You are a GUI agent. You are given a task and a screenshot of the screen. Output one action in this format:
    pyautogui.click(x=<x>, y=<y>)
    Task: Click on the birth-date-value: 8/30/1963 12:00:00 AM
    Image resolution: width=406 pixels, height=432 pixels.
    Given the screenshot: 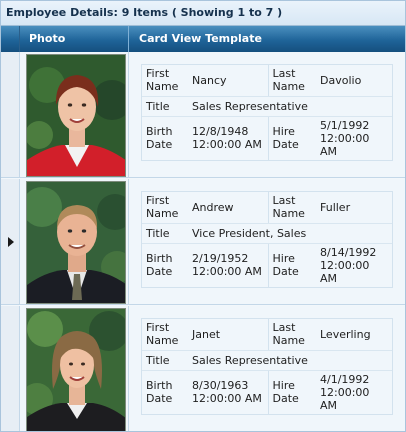 What is the action you would take?
    pyautogui.click(x=228, y=392)
    